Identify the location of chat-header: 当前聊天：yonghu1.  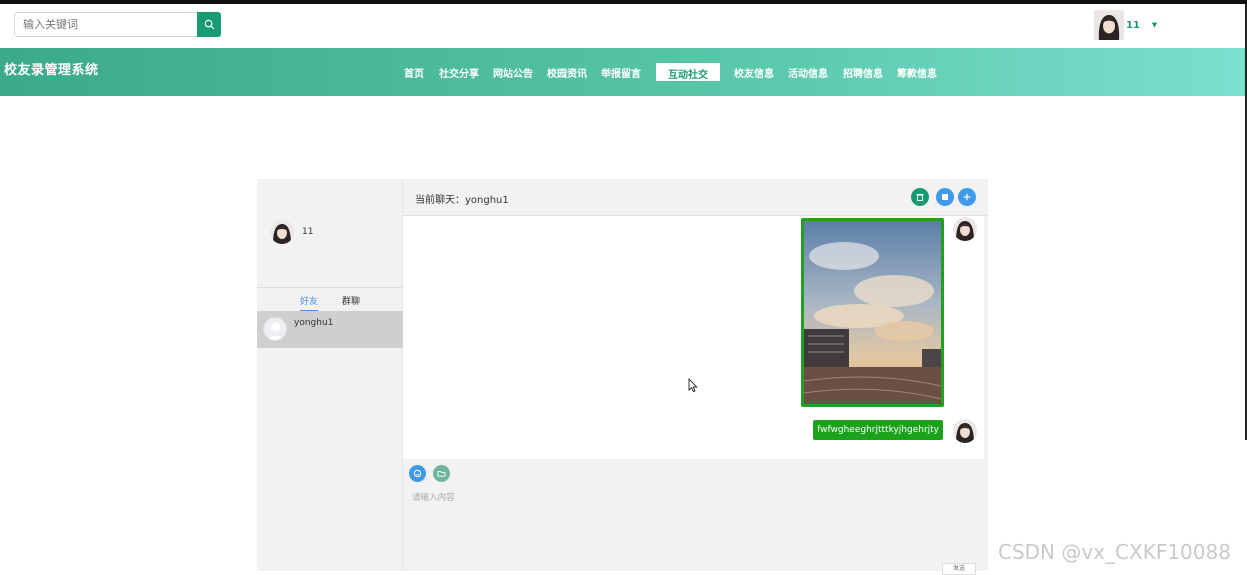
(695, 197).